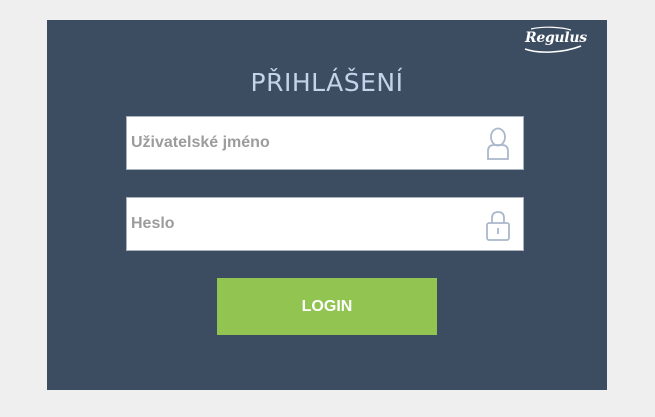 This screenshot has width=655, height=417. What do you see at coordinates (299, 224) in the screenshot?
I see `password-input` at bounding box center [299, 224].